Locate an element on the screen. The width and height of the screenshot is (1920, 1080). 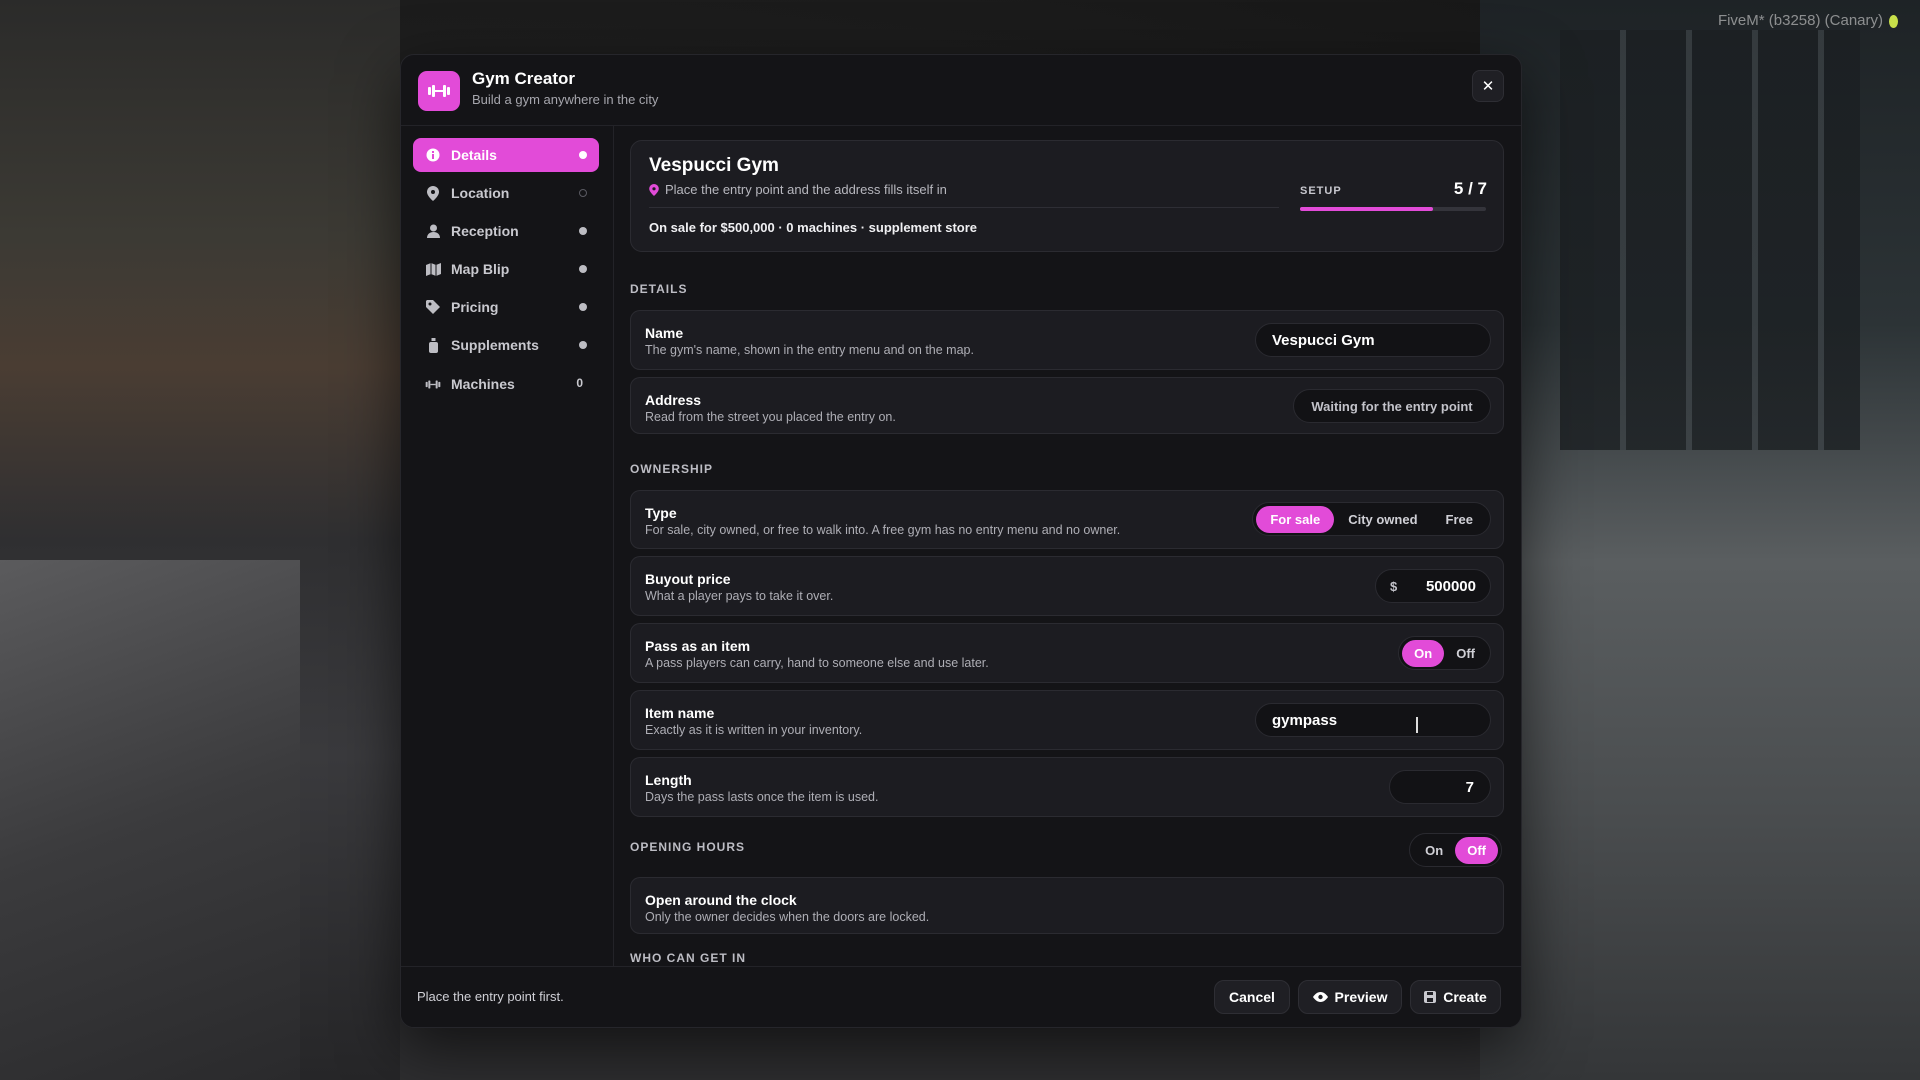
section-heading-hours: OPENING HOURS is located at coordinates (688, 847).